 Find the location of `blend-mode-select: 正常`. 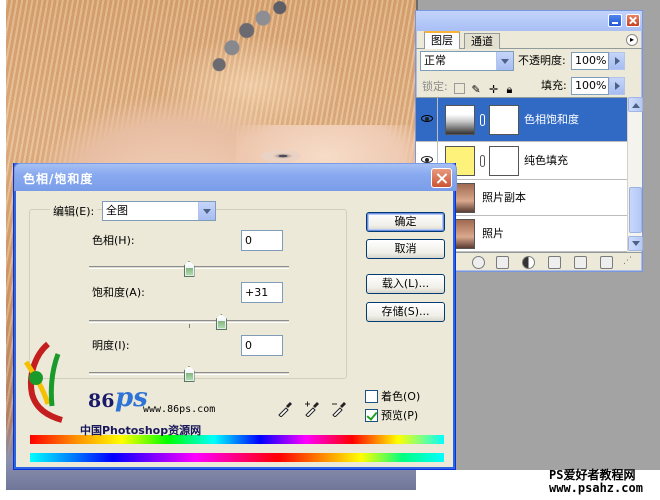

blend-mode-select: 正常 is located at coordinates (467, 61).